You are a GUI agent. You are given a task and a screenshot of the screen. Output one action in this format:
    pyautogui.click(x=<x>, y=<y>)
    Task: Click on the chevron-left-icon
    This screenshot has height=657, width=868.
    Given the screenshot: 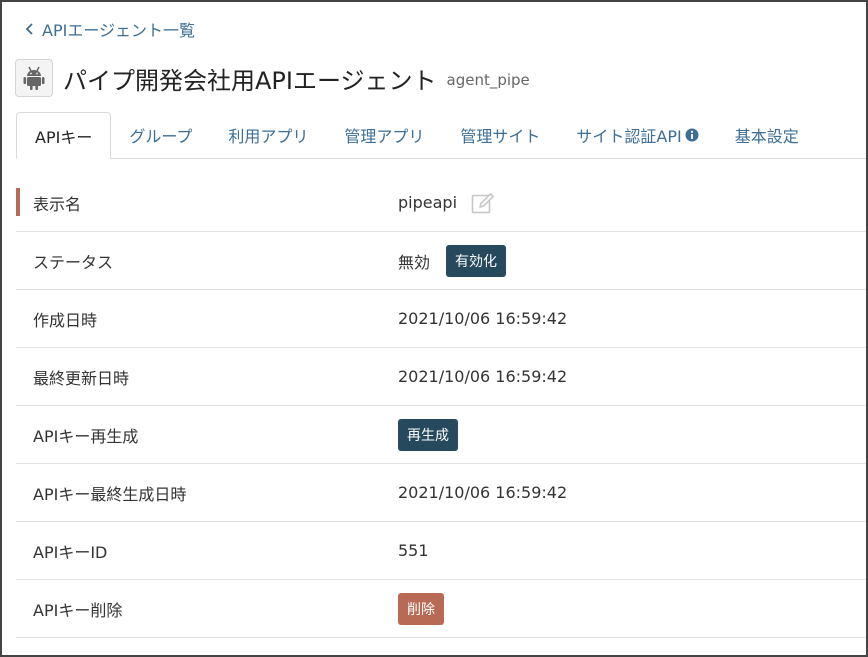 What is the action you would take?
    pyautogui.click(x=29, y=29)
    